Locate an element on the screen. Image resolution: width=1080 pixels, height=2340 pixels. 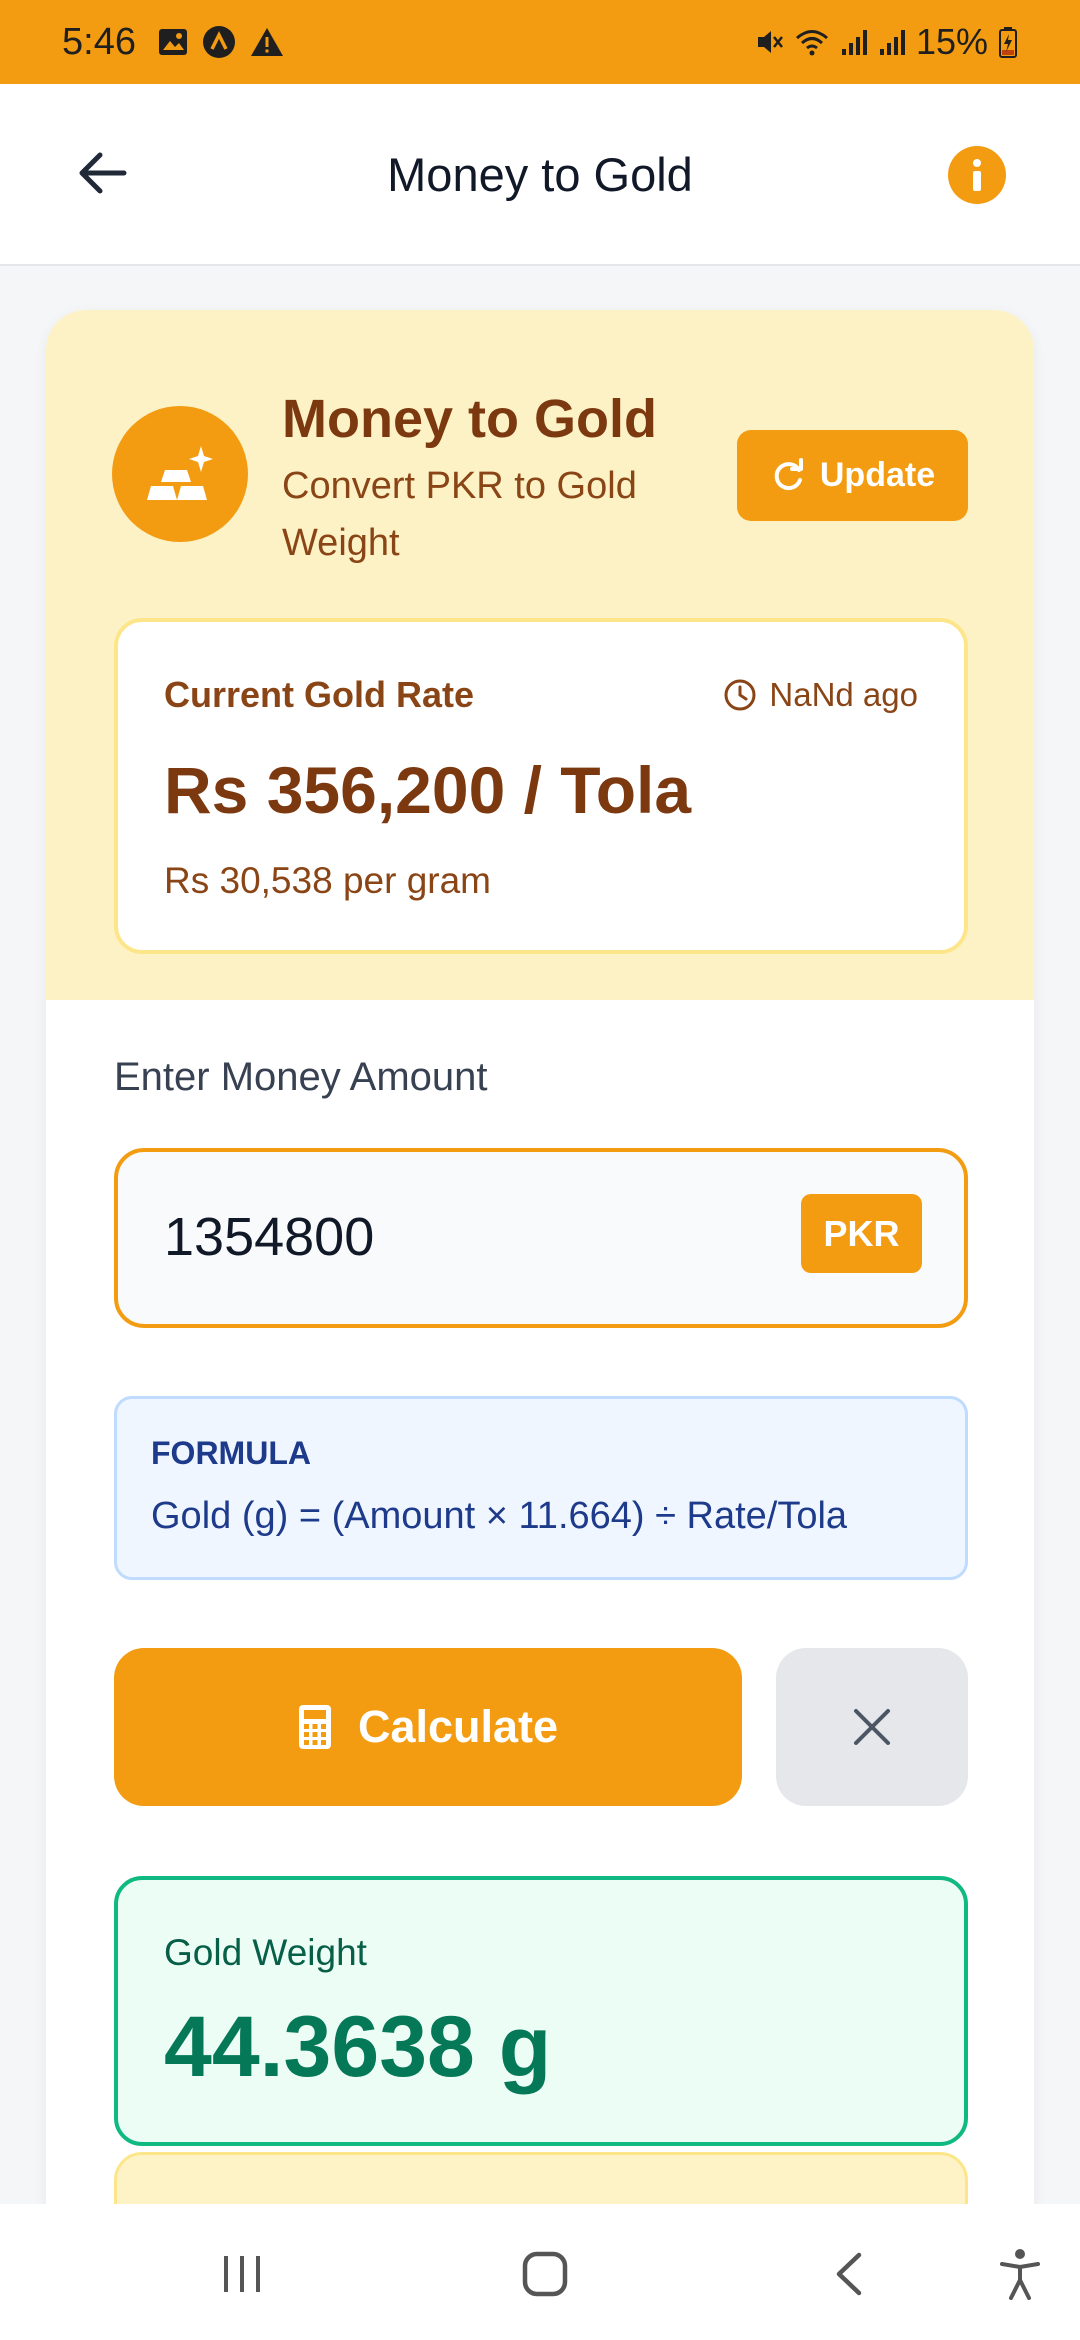
rate-updated: NaNd ago is located at coordinates (820, 695).